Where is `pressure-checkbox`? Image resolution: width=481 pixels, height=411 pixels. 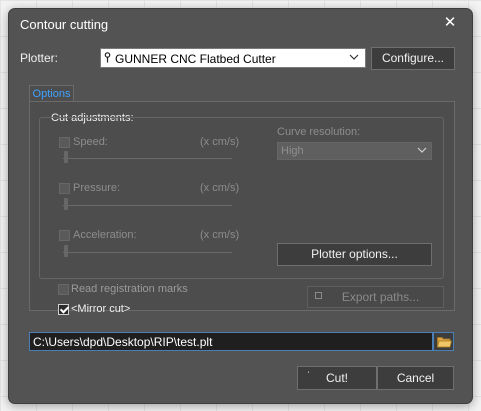 pressure-checkbox is located at coordinates (64, 188).